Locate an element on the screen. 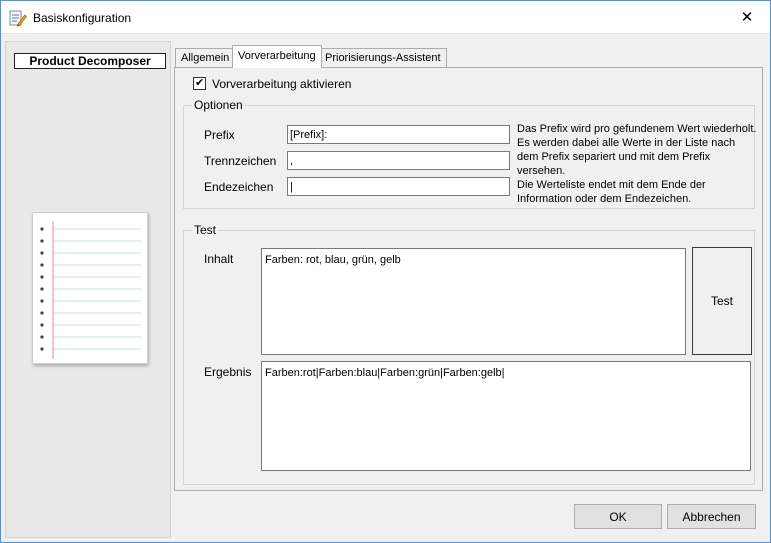 This screenshot has height=543, width=771. result-label: Ergebnis is located at coordinates (228, 372).